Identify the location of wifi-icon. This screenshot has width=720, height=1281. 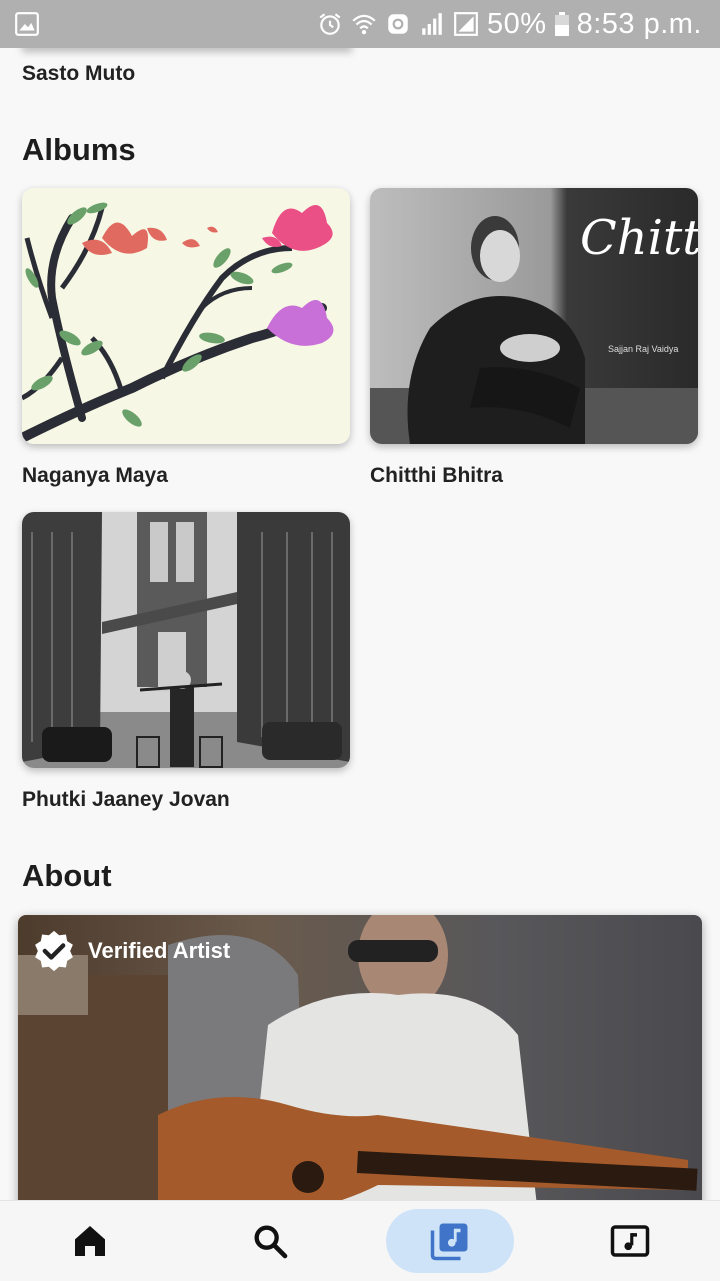
(364, 24).